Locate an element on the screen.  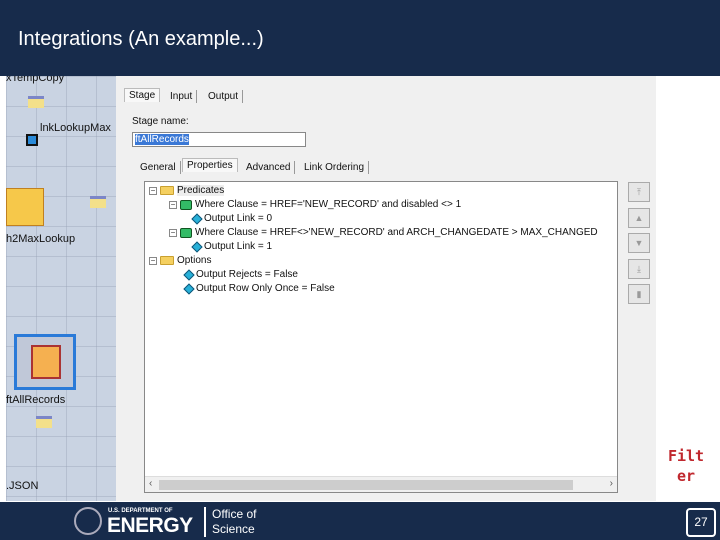
canvas-label: lnkLookupMax is located at coordinates (75, 128).